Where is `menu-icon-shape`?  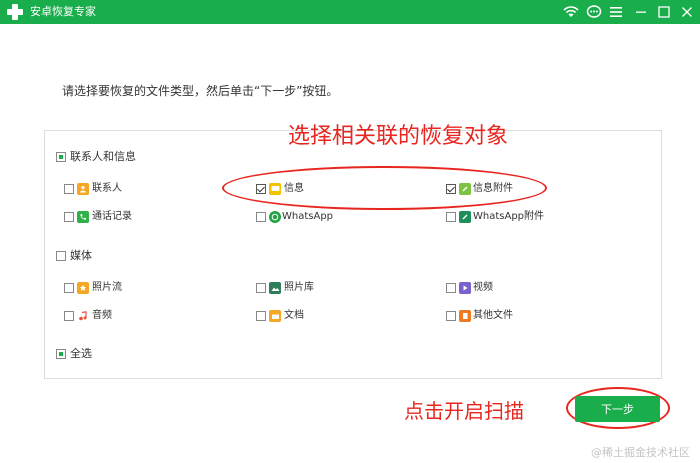
menu-icon-shape is located at coordinates (616, 12).